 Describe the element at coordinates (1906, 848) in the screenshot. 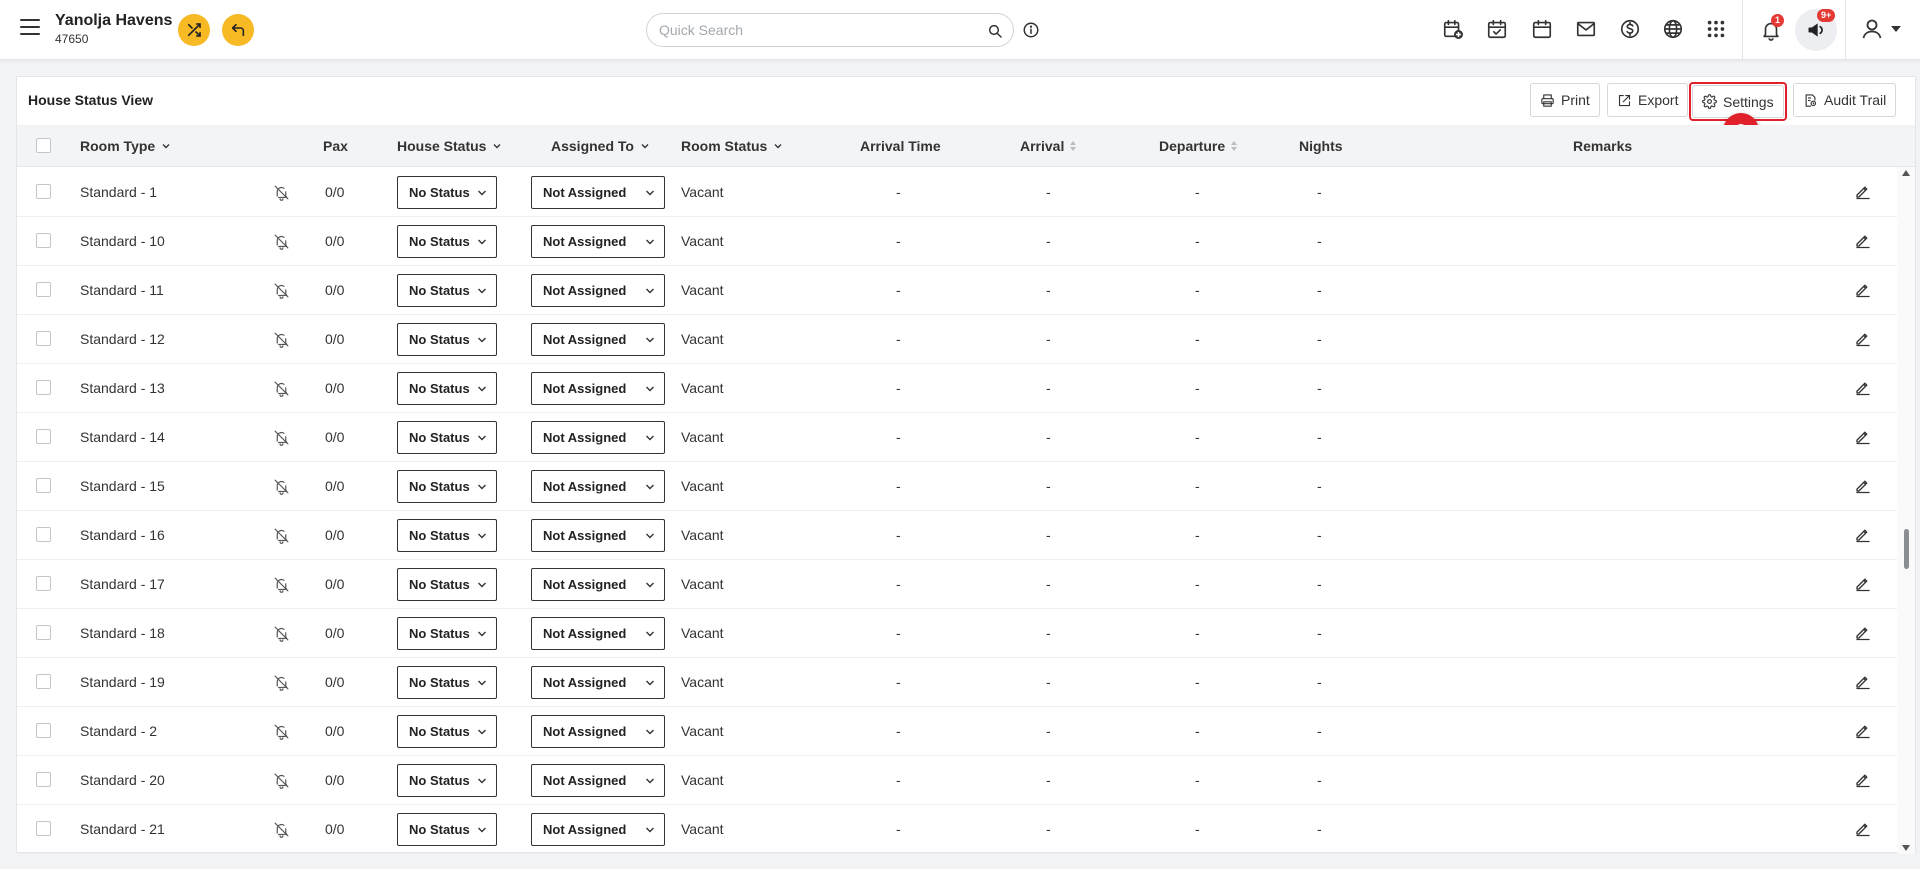

I see `scroll-down-arrow` at that location.